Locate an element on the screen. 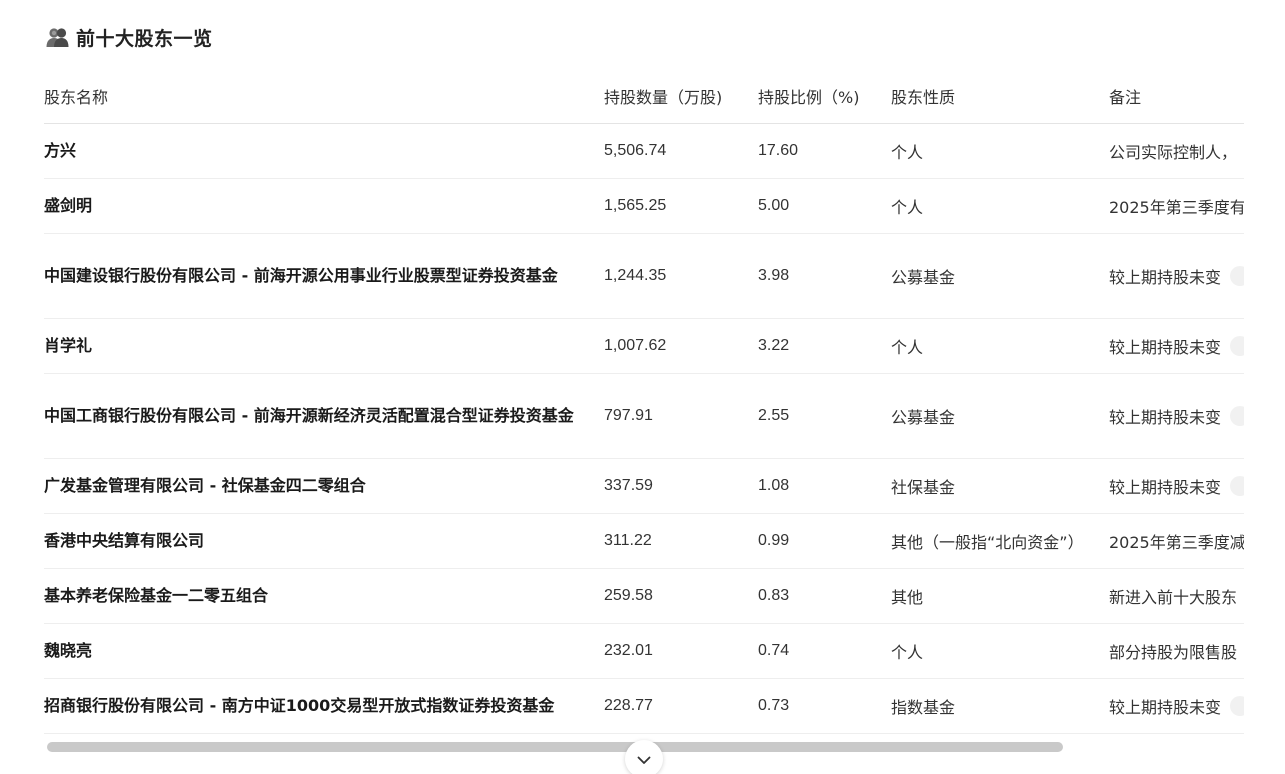 The height and width of the screenshot is (774, 1285). column-header-quantity: 持股数量（万股) is located at coordinates (681, 96).